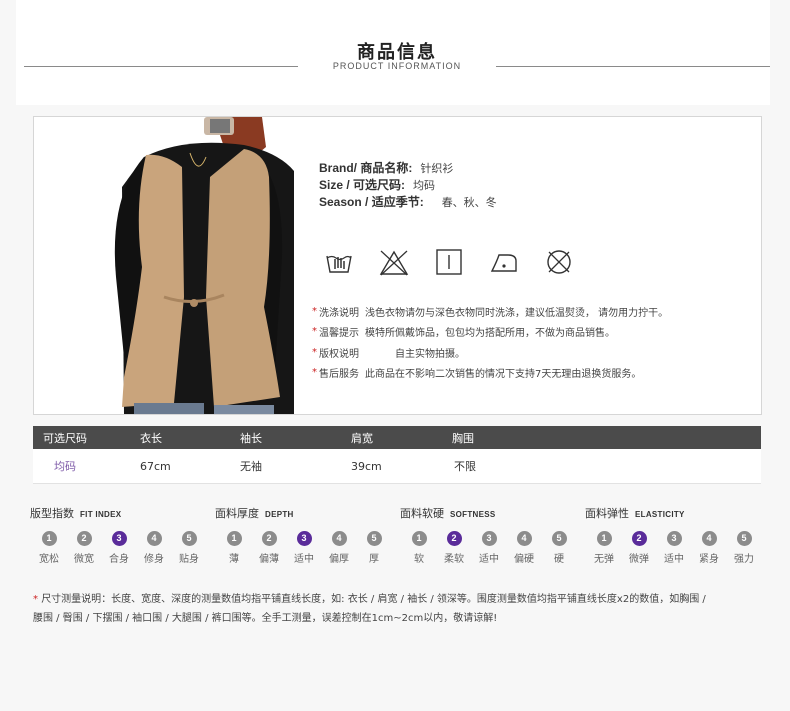  Describe the element at coordinates (744, 548) in the screenshot. I see `scale-item: 5 强力` at that location.